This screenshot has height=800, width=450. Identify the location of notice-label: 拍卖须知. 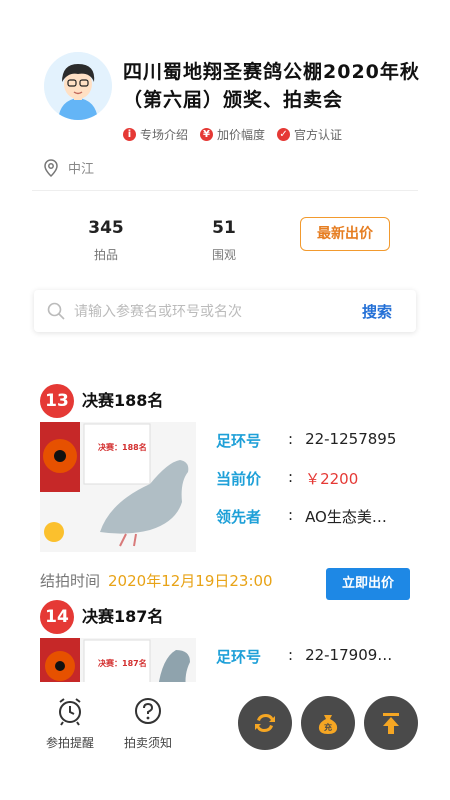
(147, 743).